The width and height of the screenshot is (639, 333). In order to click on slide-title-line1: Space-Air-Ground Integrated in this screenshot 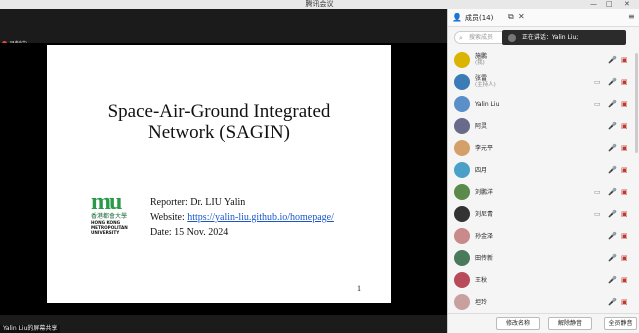, I will do `click(219, 111)`.